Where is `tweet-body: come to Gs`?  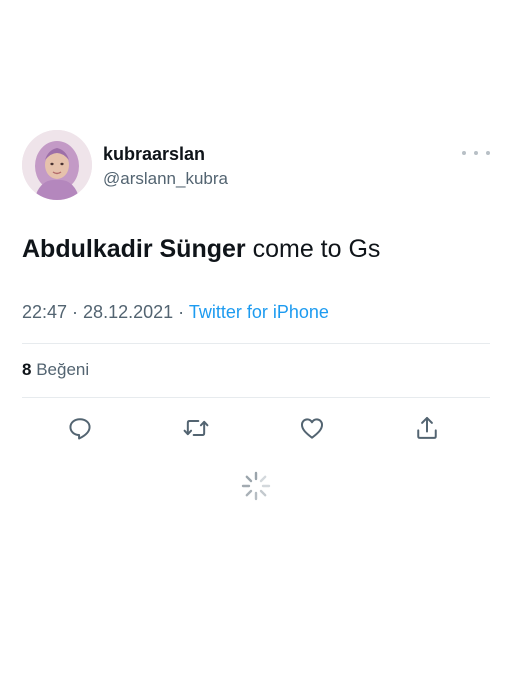 tweet-body: come to Gs is located at coordinates (313, 249).